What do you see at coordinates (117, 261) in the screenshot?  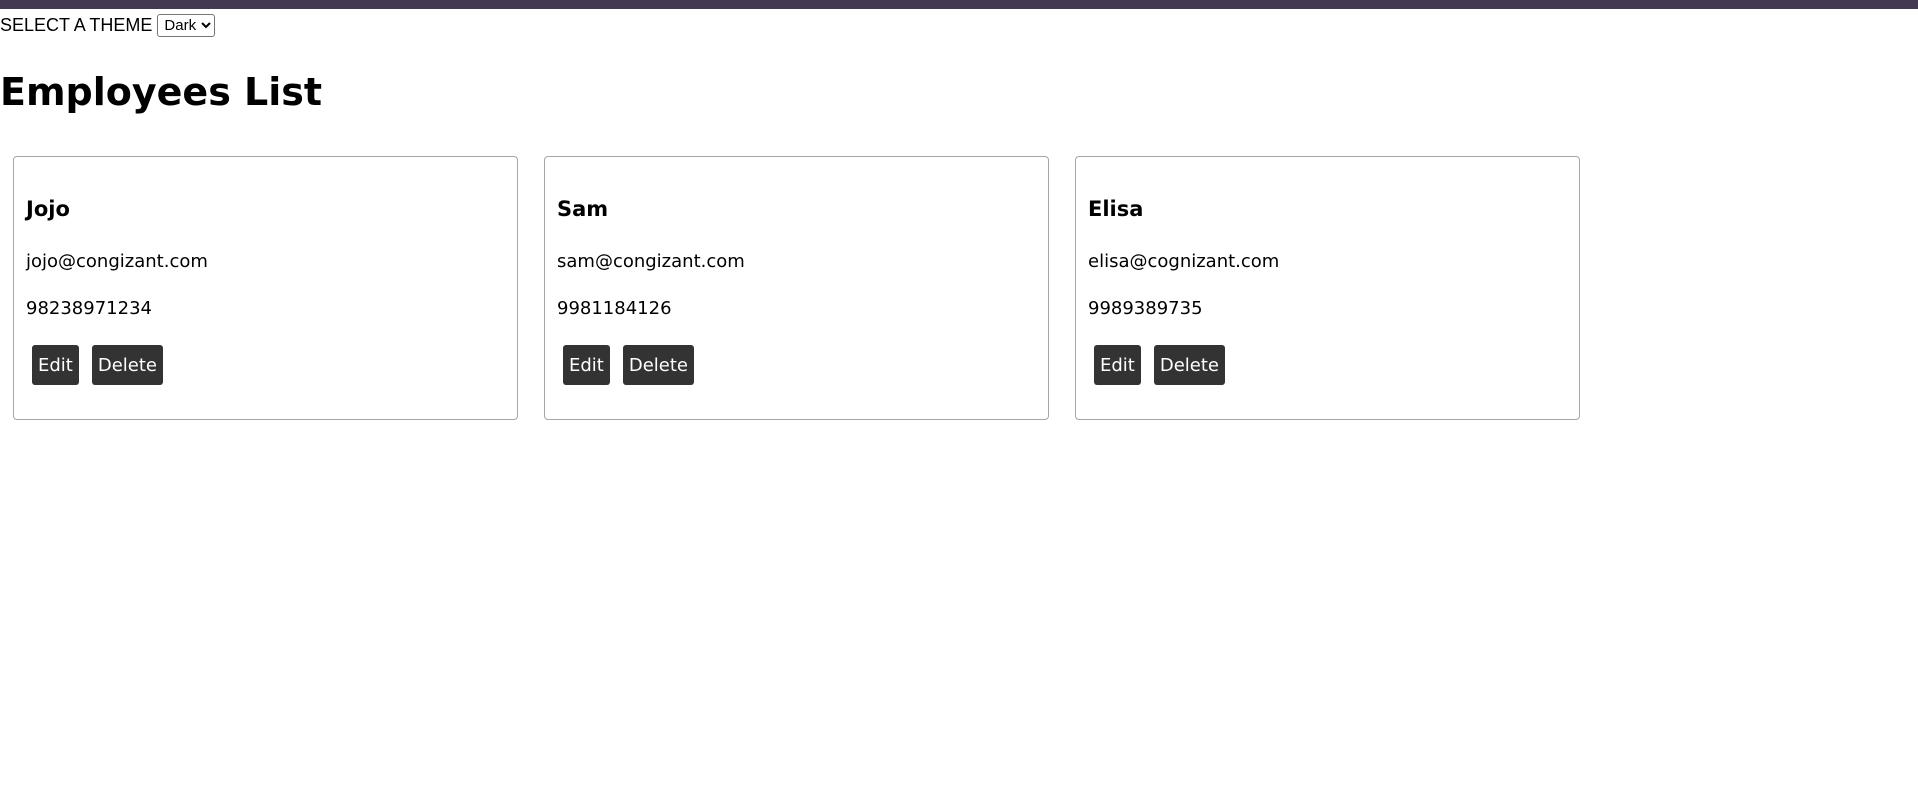 I see `employee-email: jojo@congizant.com` at bounding box center [117, 261].